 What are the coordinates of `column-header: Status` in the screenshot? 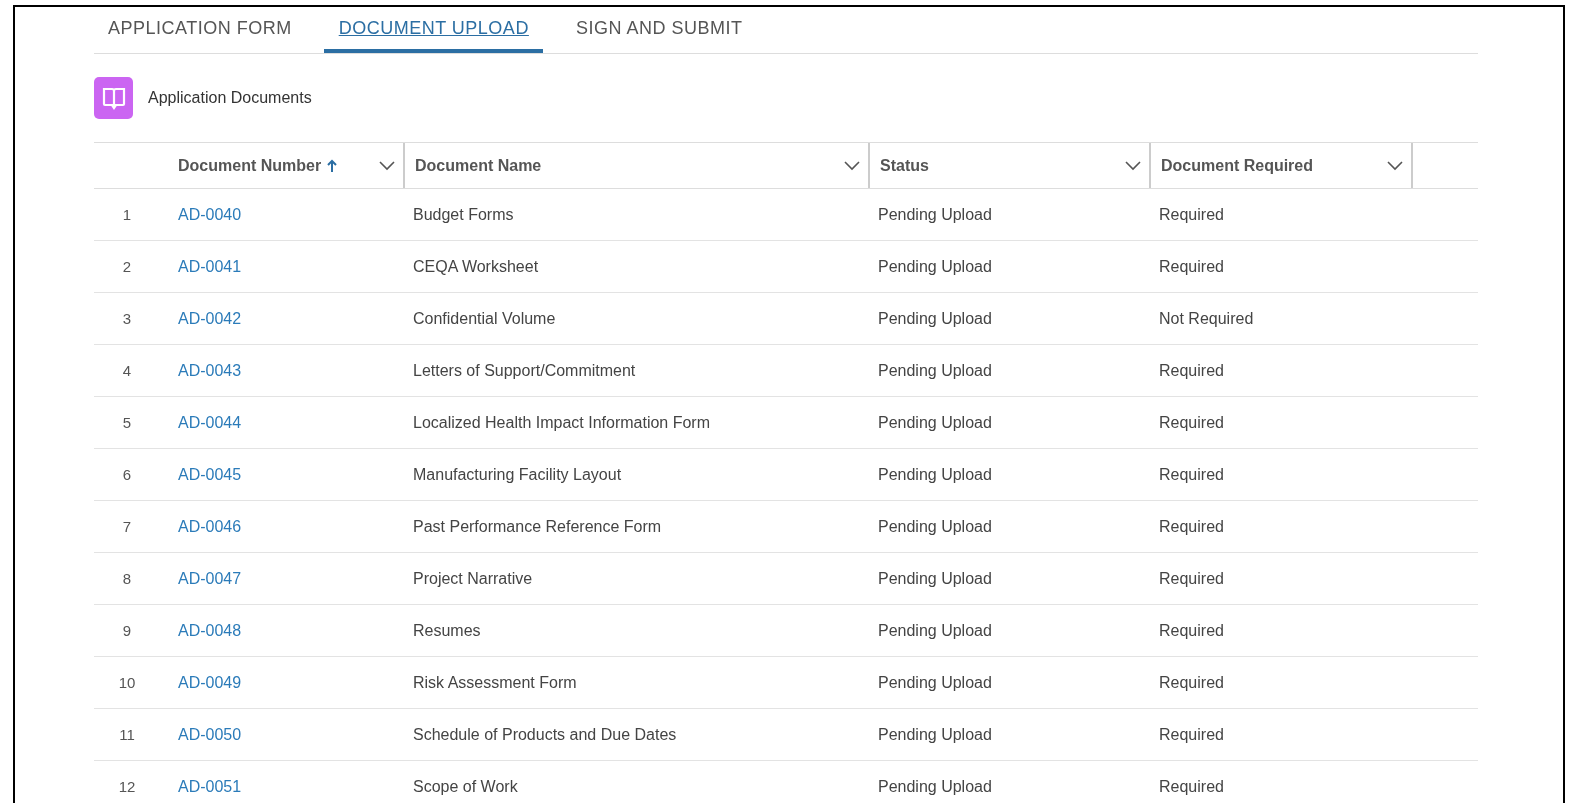 It's located at (904, 165).